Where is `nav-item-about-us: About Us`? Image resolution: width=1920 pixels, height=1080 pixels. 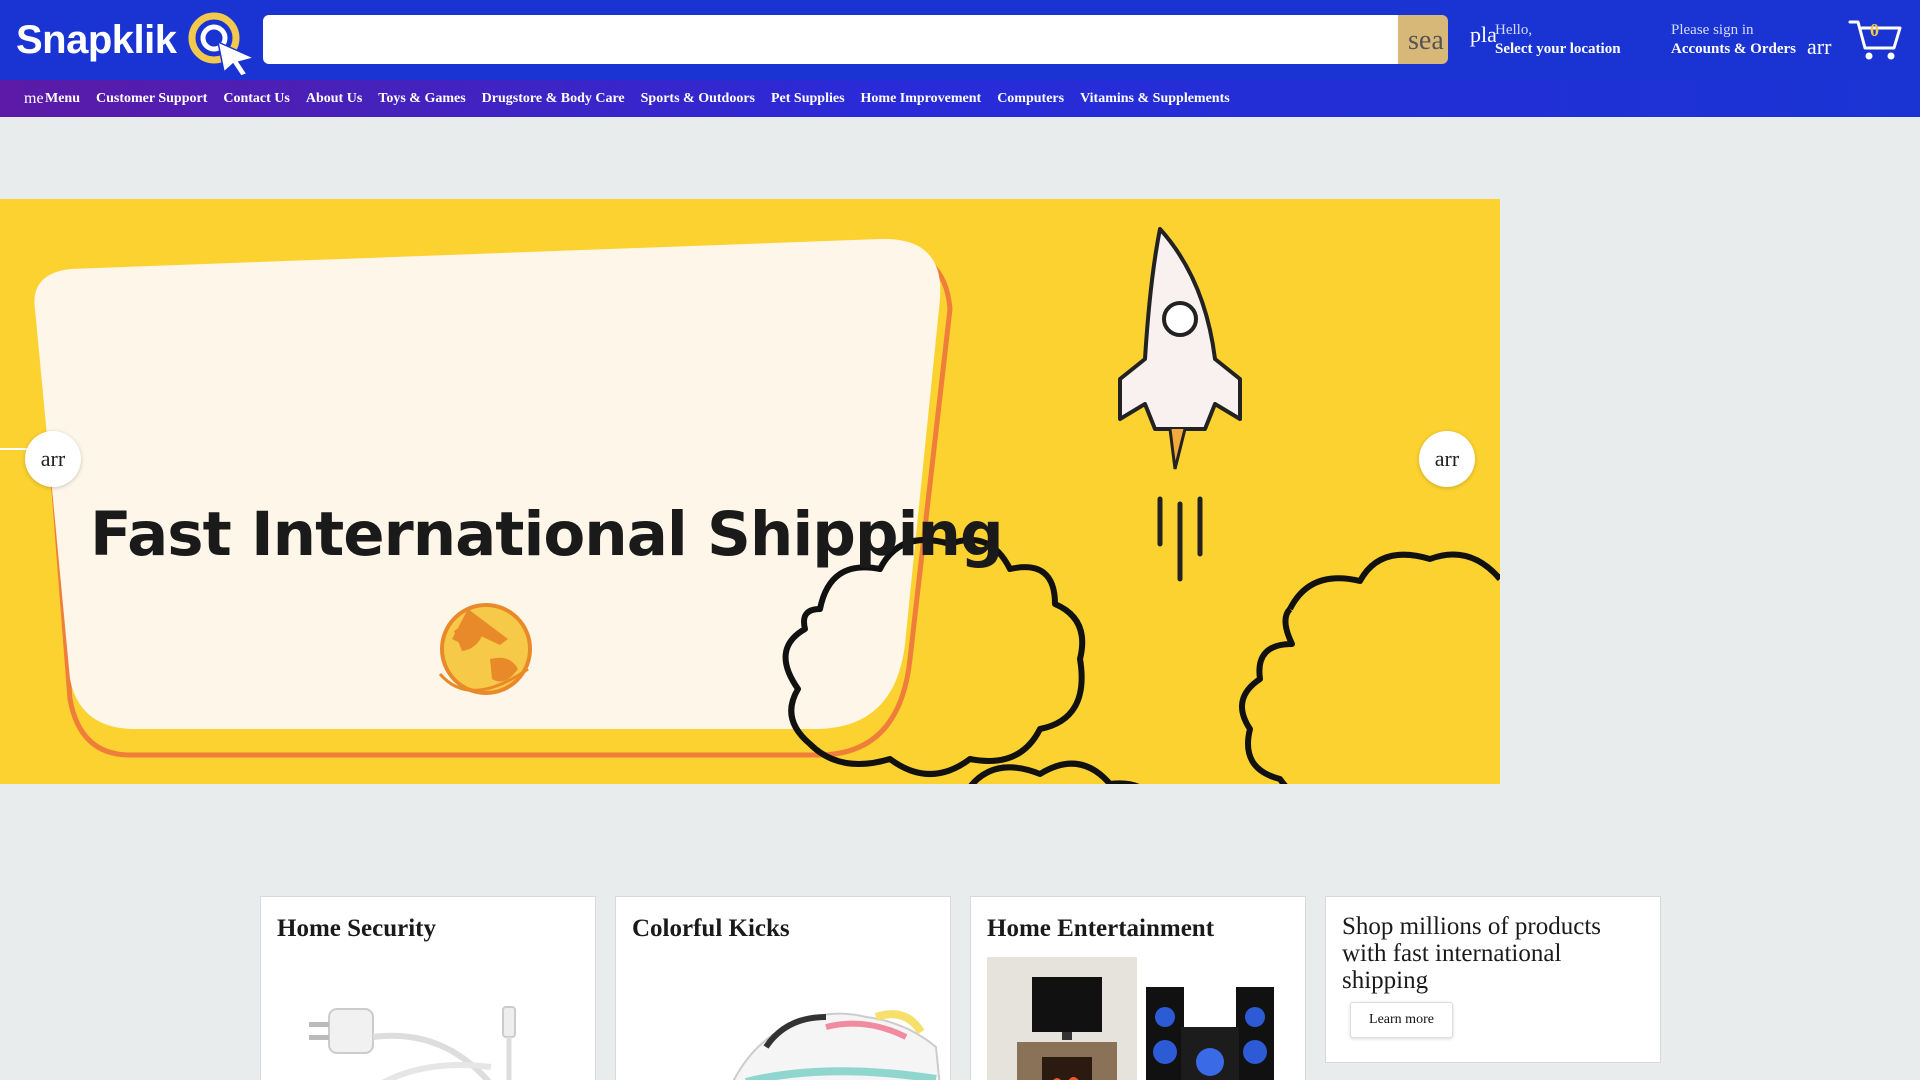
nav-item-about-us: About Us is located at coordinates (334, 99).